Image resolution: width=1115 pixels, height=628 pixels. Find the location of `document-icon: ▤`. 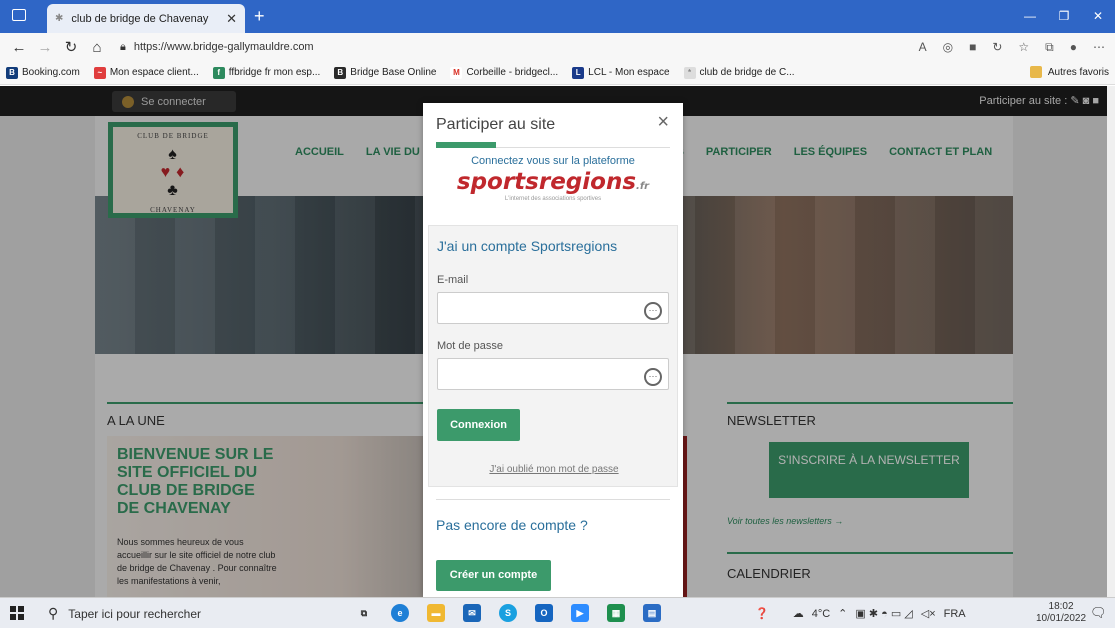

document-icon: ▤ is located at coordinates (652, 613).